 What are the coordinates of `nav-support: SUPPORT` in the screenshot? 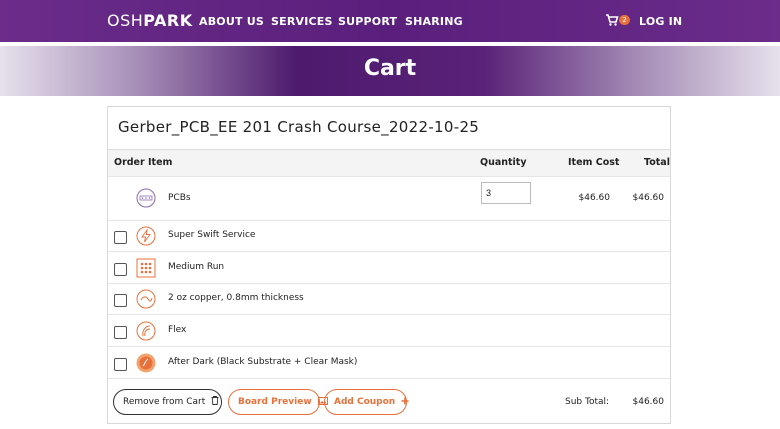 It's located at (367, 21).